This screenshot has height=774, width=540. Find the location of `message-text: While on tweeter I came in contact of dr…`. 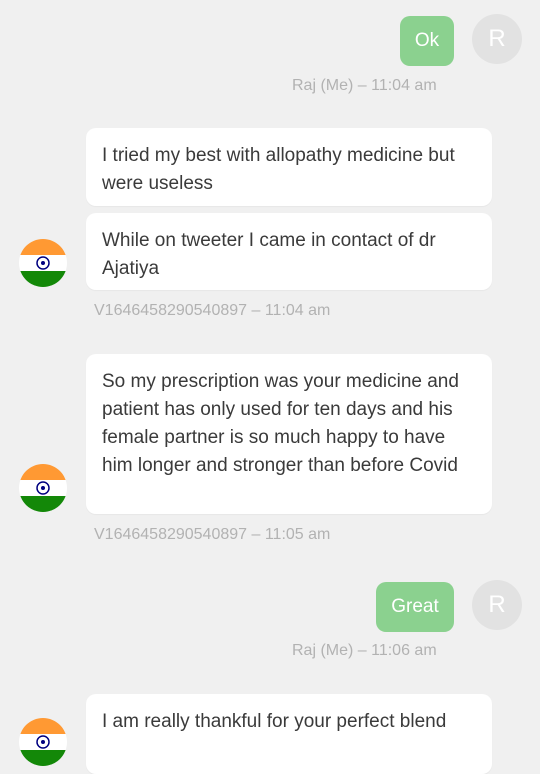

message-text: While on tweeter I came in contact of dr… is located at coordinates (269, 254).